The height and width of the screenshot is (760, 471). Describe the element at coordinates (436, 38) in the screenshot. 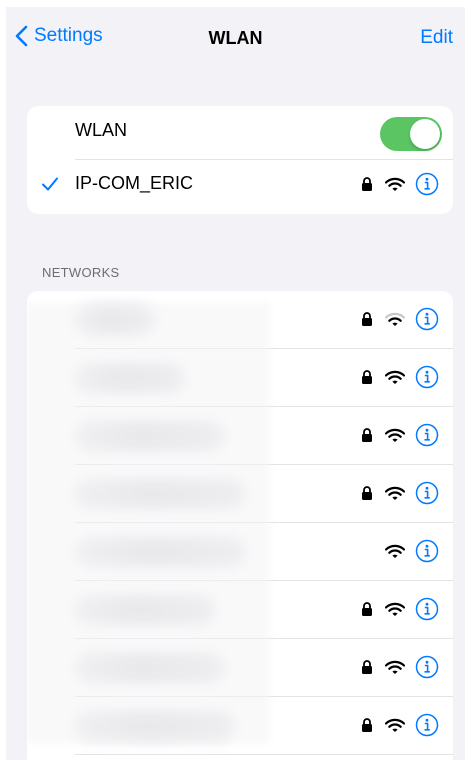

I see `edit-button: Edit` at that location.